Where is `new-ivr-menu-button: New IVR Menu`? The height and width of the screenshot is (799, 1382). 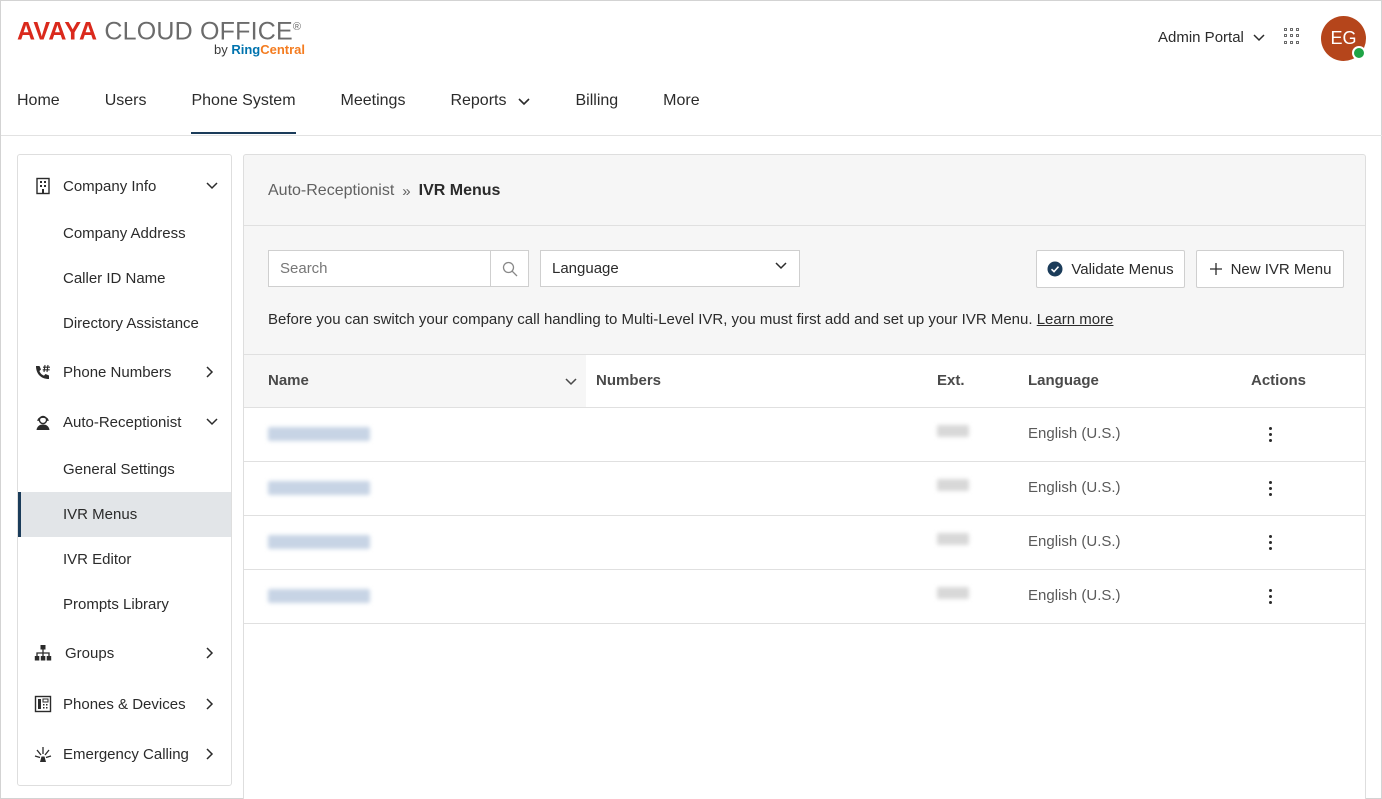
new-ivr-menu-button: New IVR Menu is located at coordinates (1270, 269).